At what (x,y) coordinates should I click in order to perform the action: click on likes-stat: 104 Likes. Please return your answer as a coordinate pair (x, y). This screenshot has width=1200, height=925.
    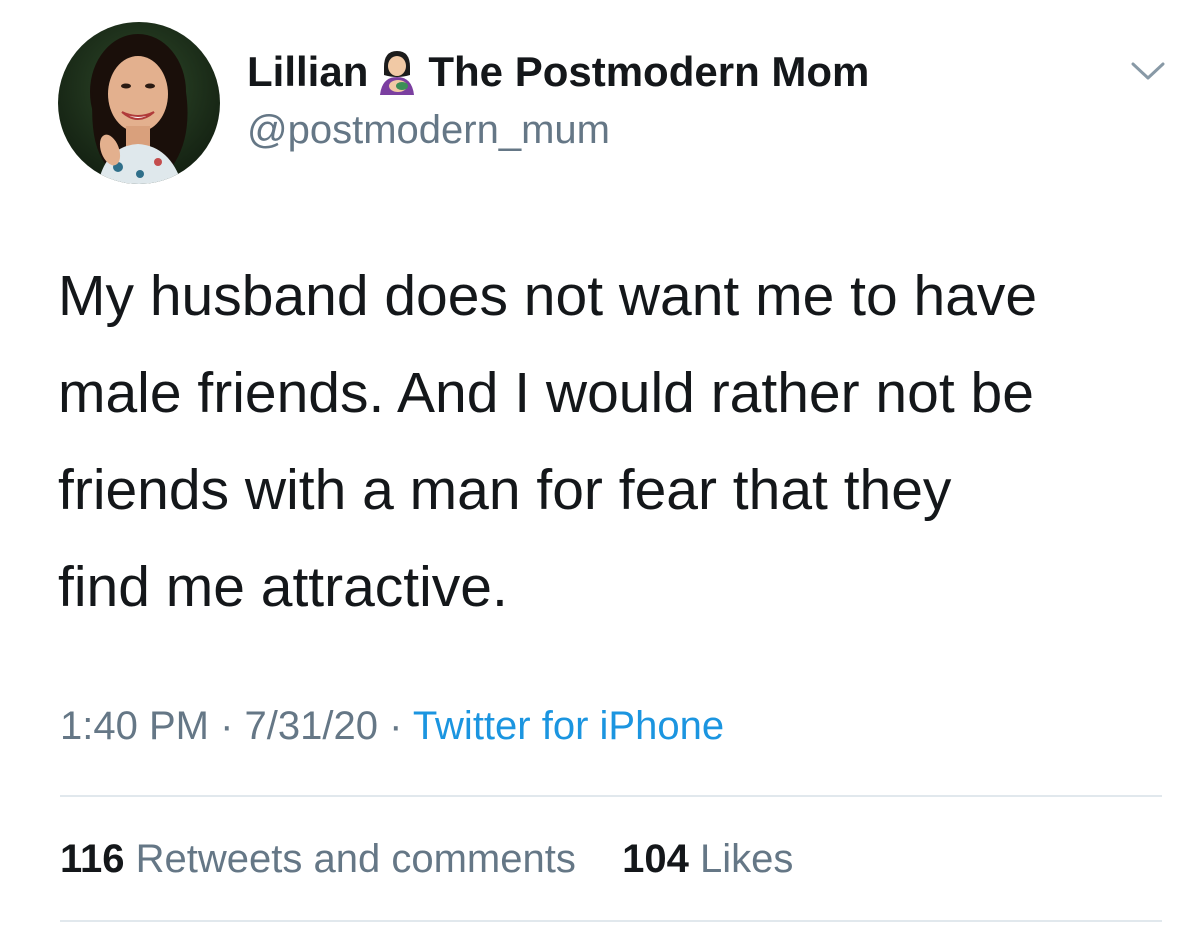
    Looking at the image, I should click on (702, 859).